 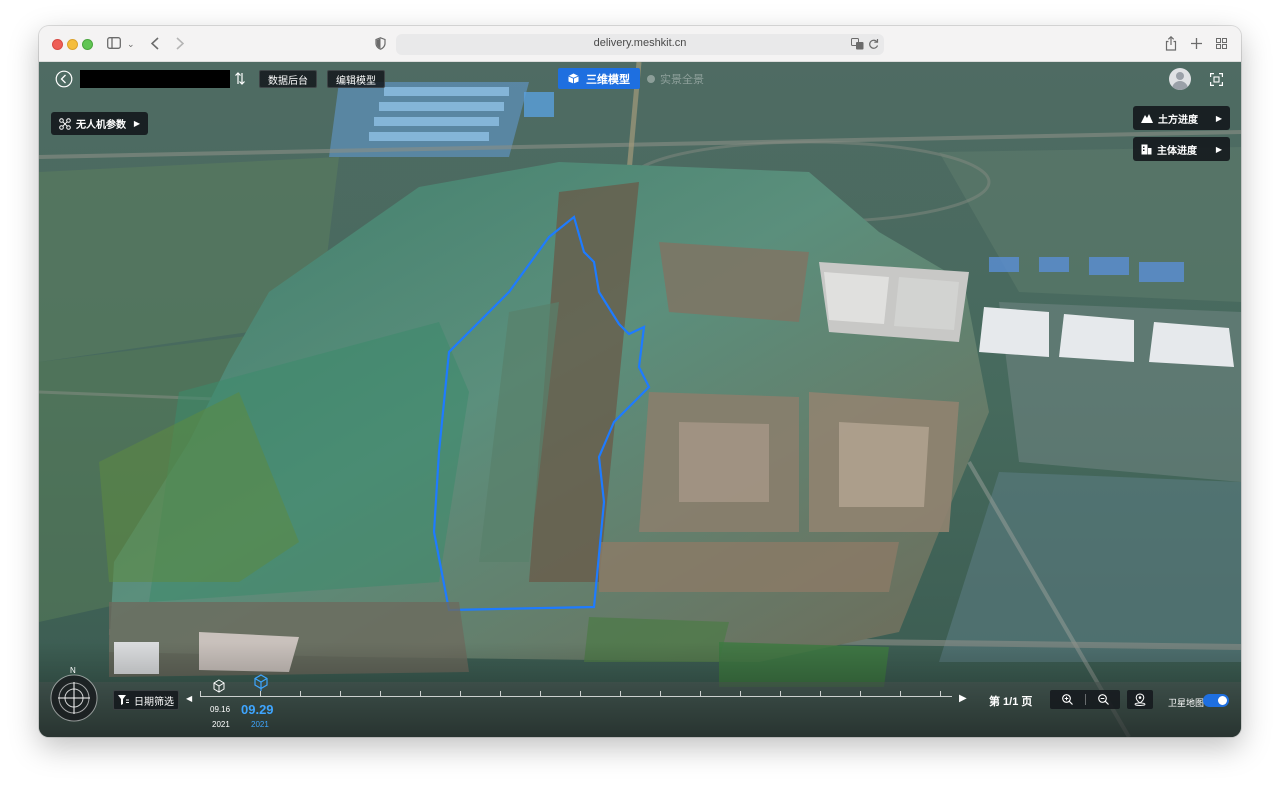 I want to click on satellite-map-label: 卫星地图, so click(x=1186, y=703).